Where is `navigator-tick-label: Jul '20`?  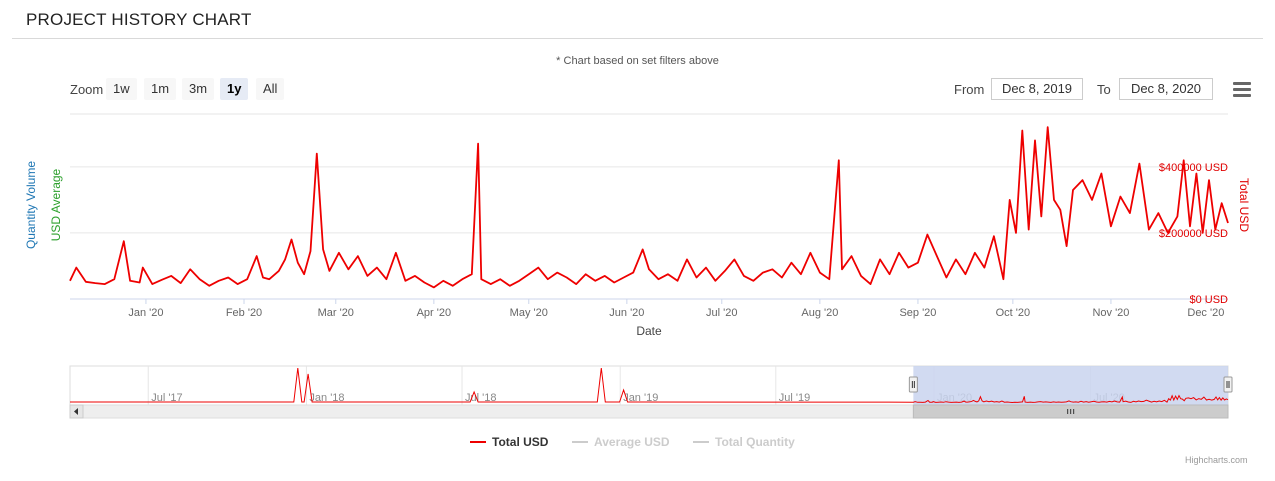
navigator-tick-label: Jul '20 is located at coordinates (1108, 398).